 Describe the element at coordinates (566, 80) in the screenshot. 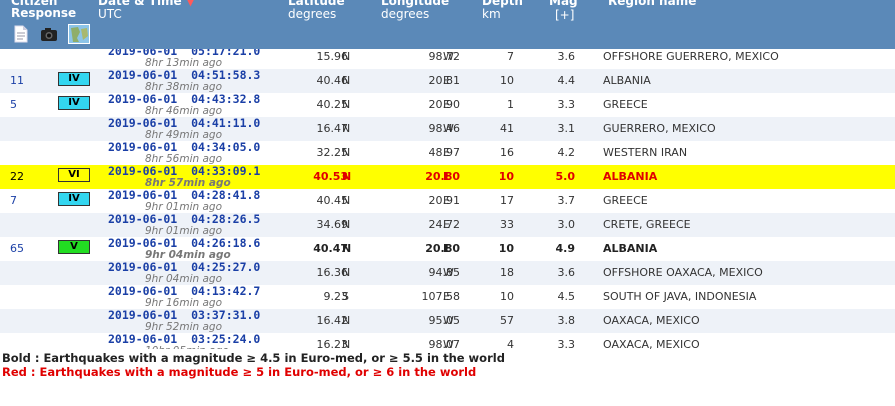

I see `magnitude-value: 4.4` at that location.